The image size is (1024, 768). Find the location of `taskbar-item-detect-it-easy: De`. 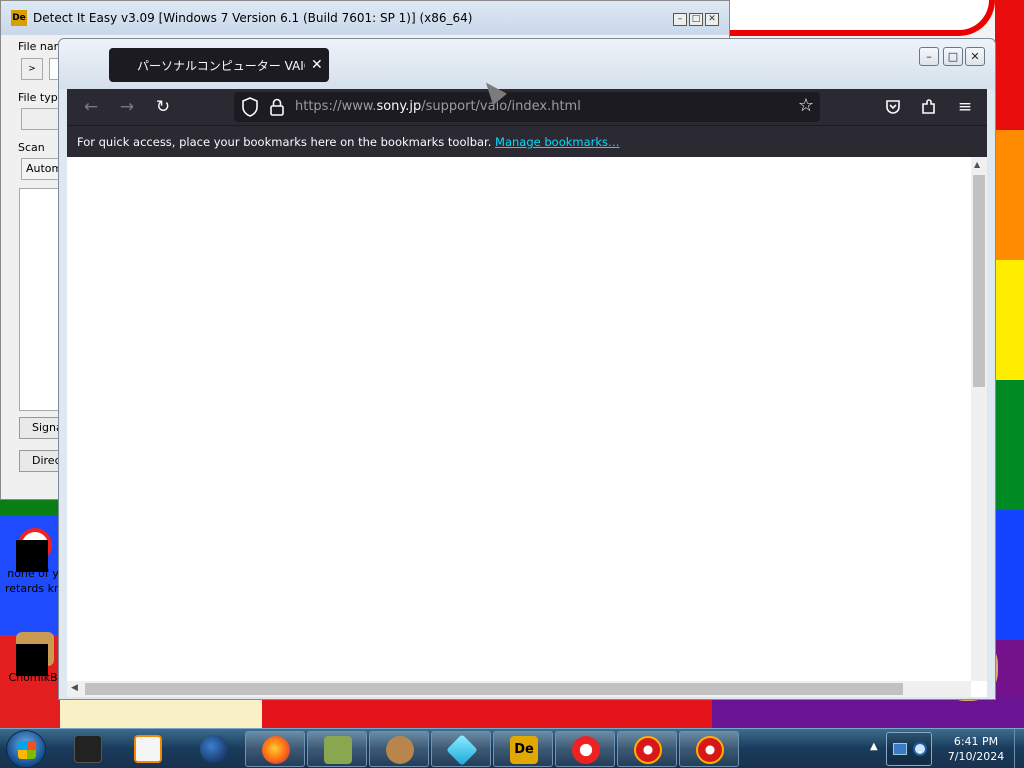

taskbar-item-detect-it-easy: De is located at coordinates (523, 749).